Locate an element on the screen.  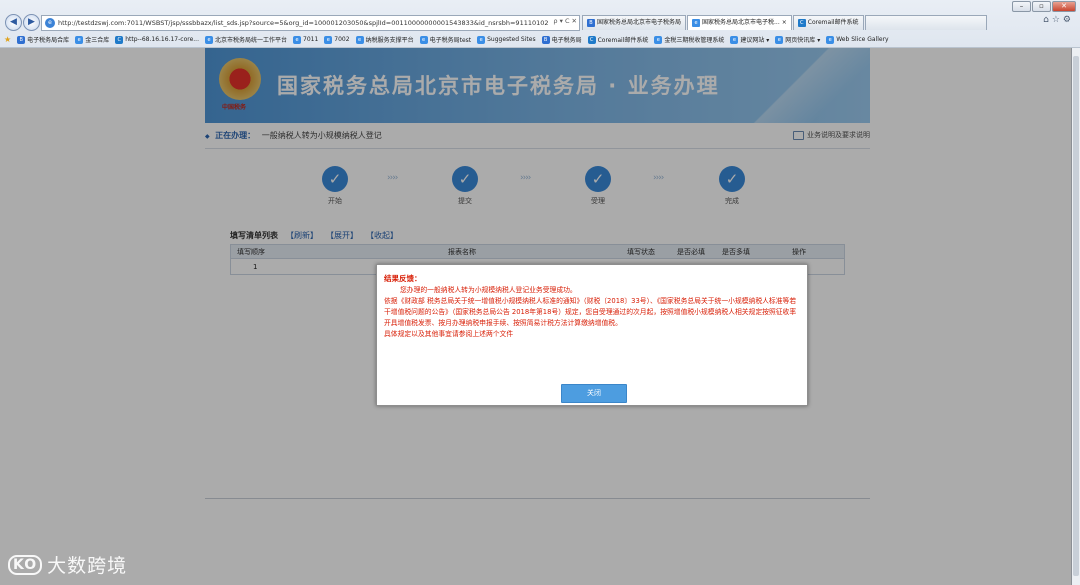
favorite-item: B 电子税务局合库 is located at coordinates (43, 39).